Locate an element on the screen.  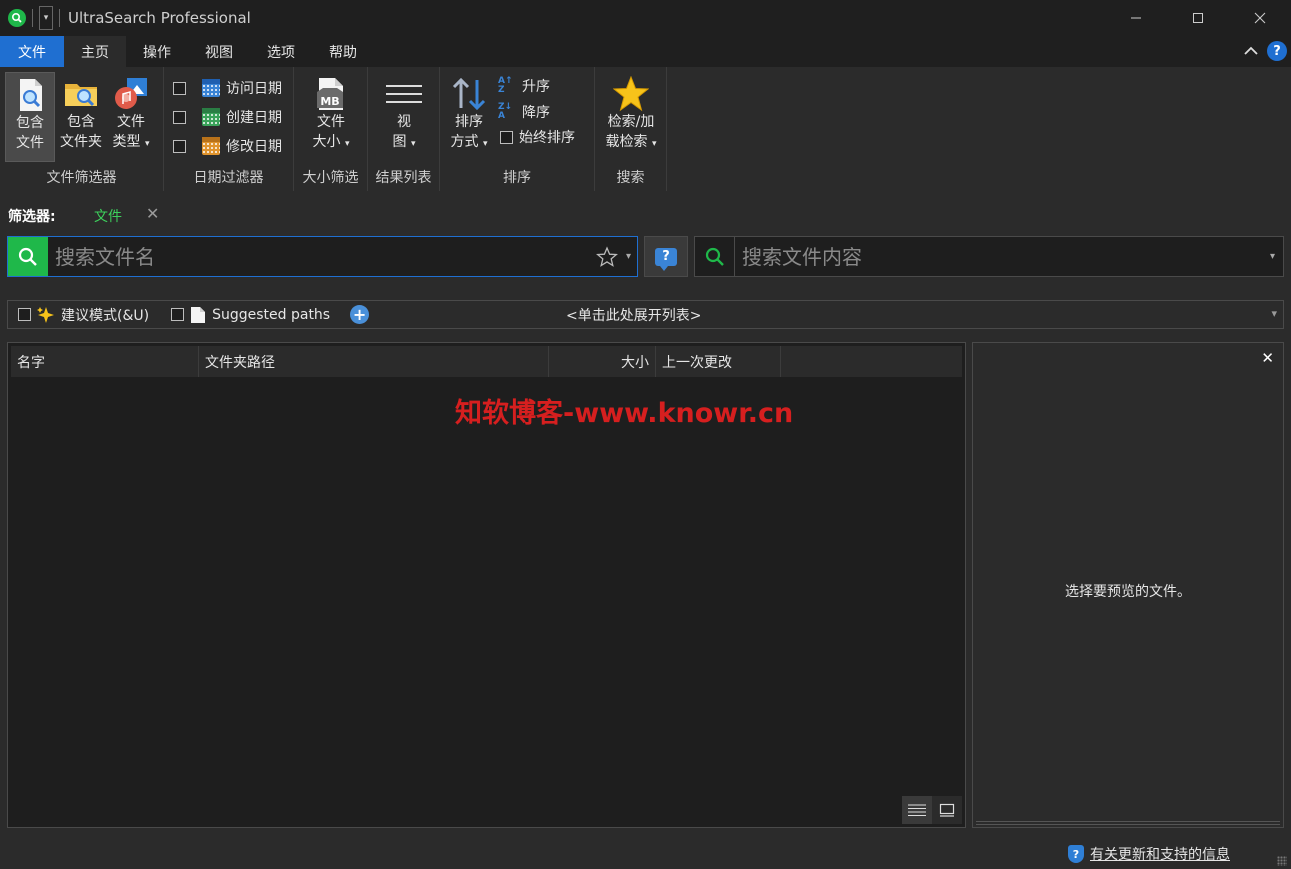
close-preview-icon: ✕ is located at coordinates (1267, 358).